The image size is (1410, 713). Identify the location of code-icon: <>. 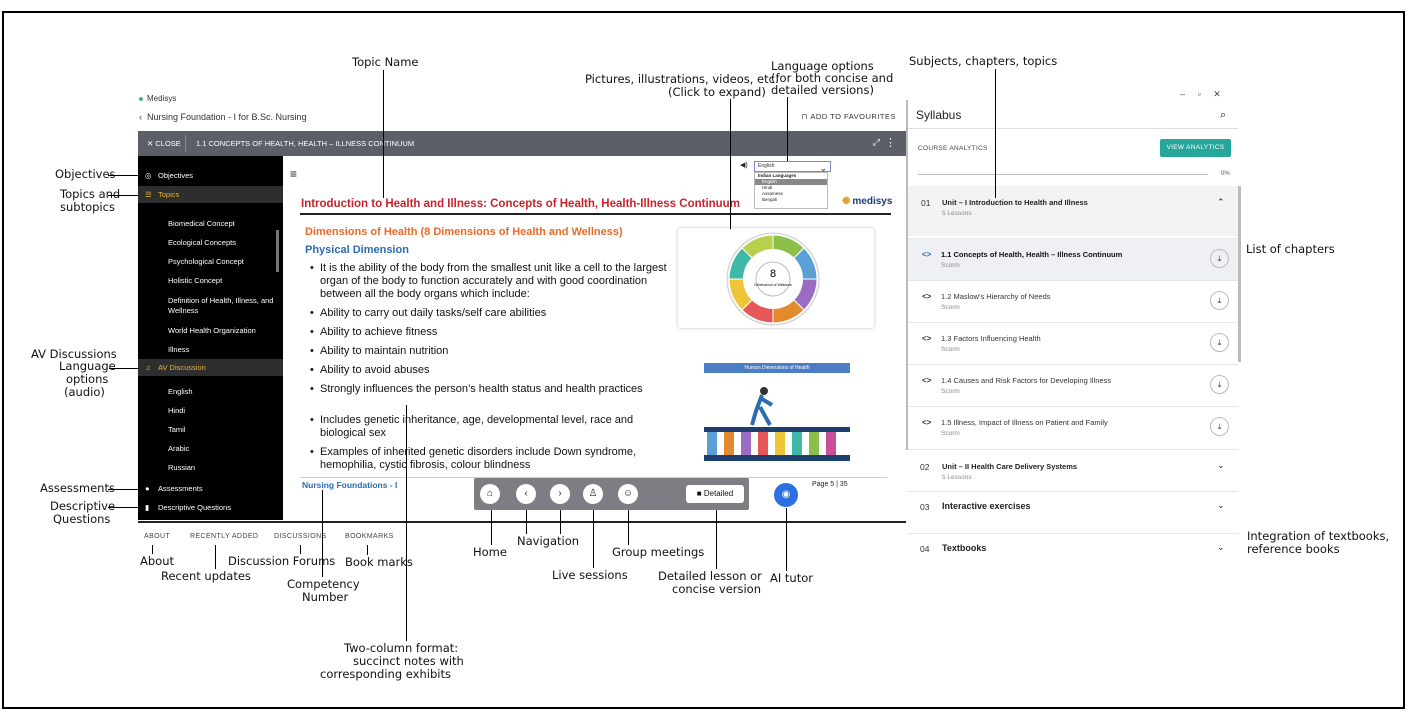
(927, 254).